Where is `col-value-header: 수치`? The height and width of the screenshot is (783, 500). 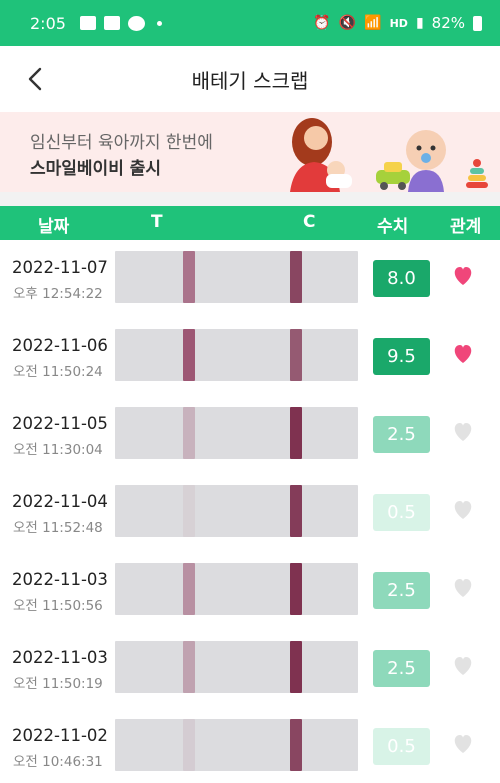
col-value-header: 수치 is located at coordinates (393, 227).